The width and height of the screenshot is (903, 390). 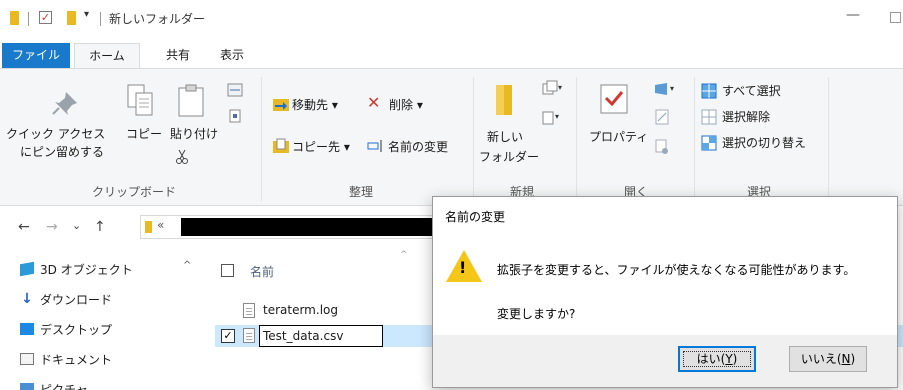 I want to click on properties-icon, so click(x=614, y=99).